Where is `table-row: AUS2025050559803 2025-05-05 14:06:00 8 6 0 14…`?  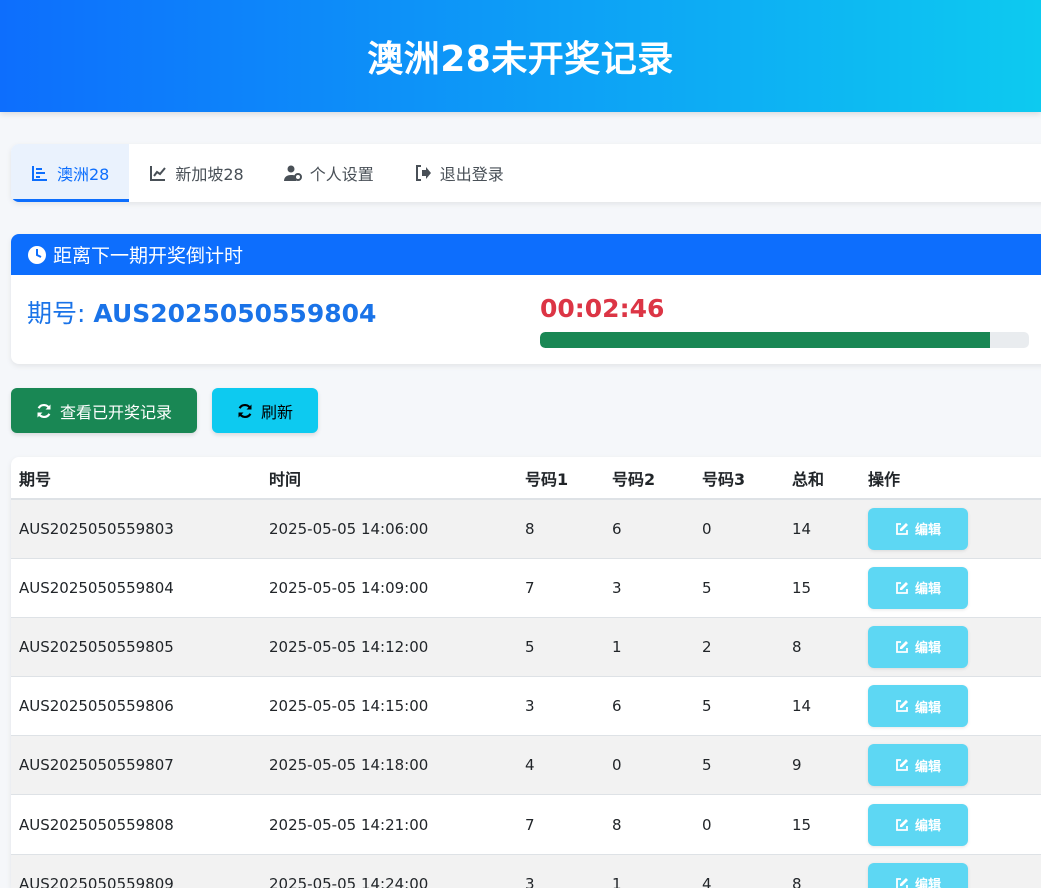
table-row: AUS2025050559803 2025-05-05 14:06:00 8 6 0 14… is located at coordinates (526, 529).